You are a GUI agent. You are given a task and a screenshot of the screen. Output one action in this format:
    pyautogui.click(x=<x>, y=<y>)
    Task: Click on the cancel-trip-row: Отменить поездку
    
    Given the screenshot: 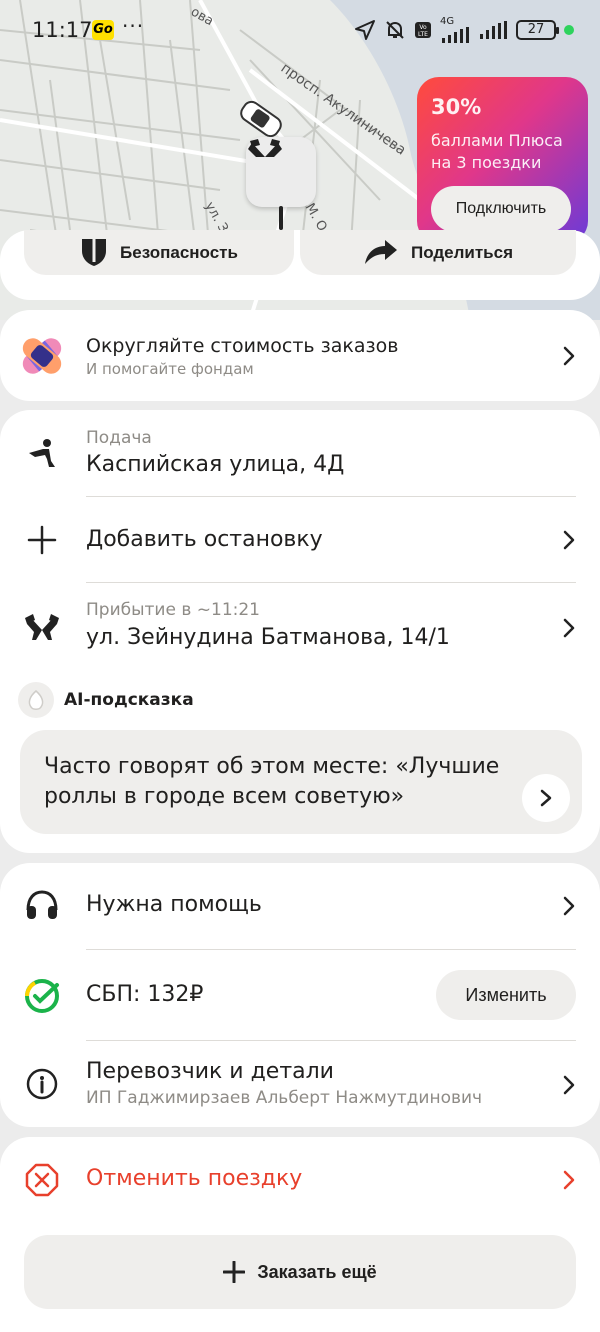 What is the action you would take?
    pyautogui.click(x=300, y=1180)
    